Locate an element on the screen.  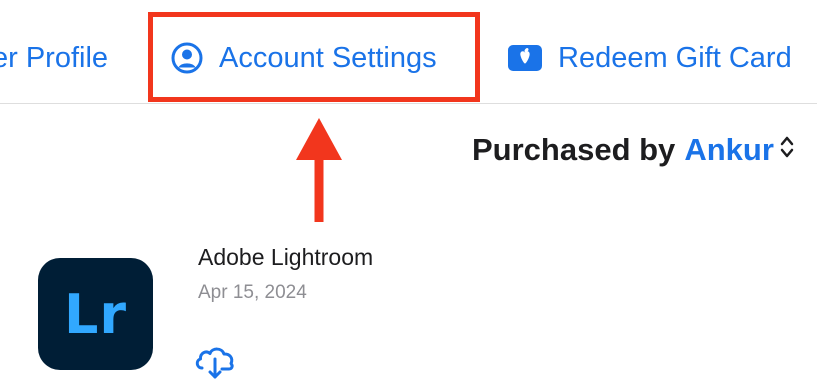
purchased-by-header: Purchased by Ankur is located at coordinates (633, 150).